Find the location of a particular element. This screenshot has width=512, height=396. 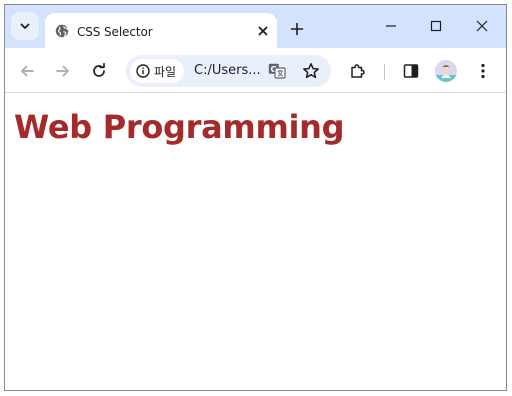

close-window-button is located at coordinates (482, 26).